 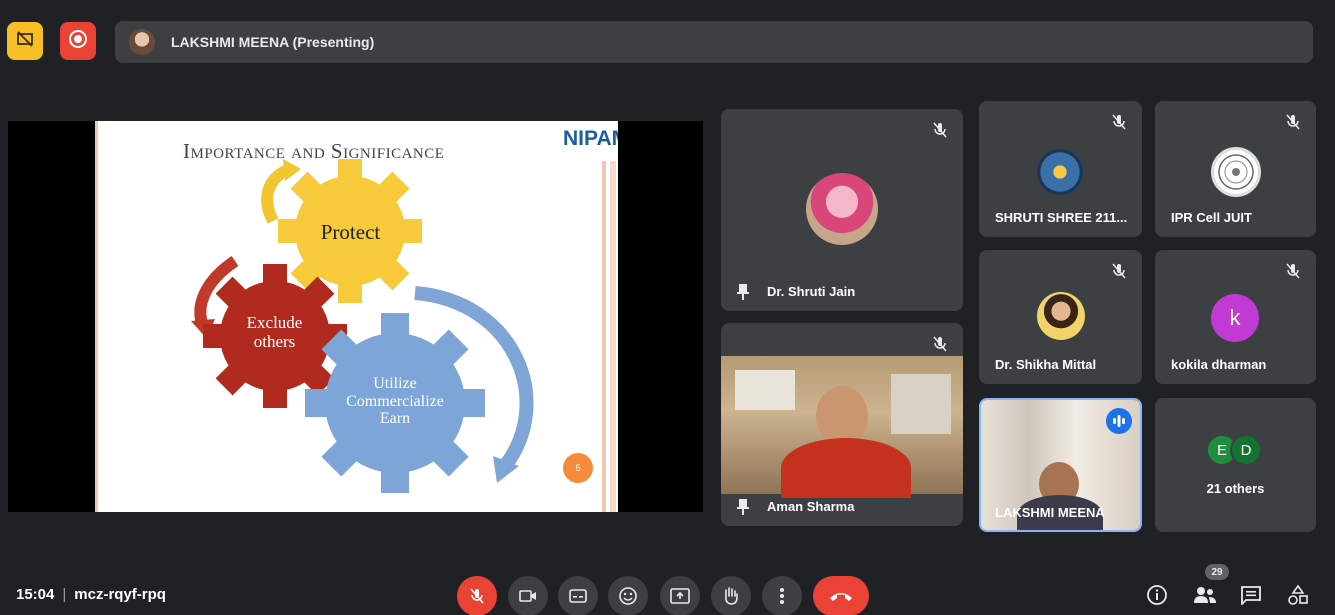 I want to click on reactions-button, so click(x=628, y=595).